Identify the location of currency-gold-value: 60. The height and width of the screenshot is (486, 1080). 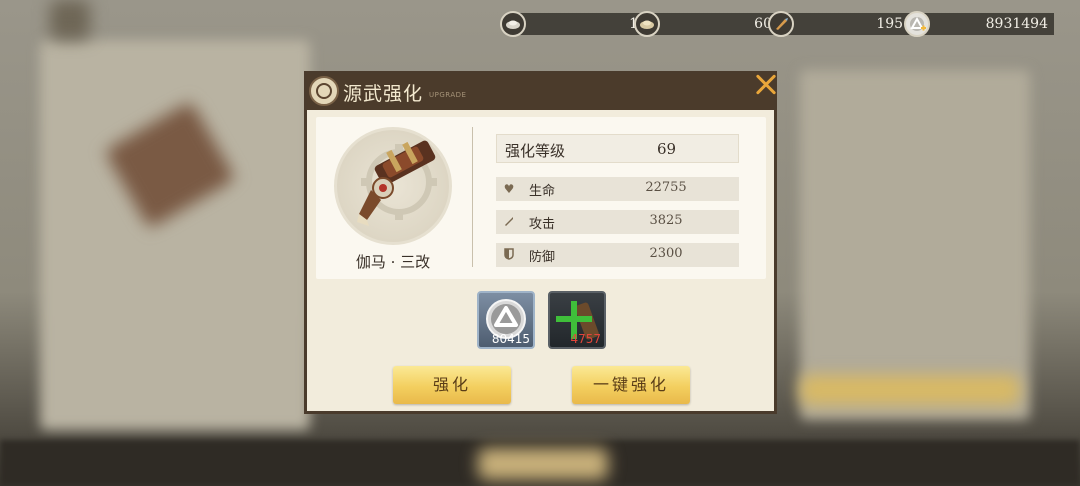
(715, 24).